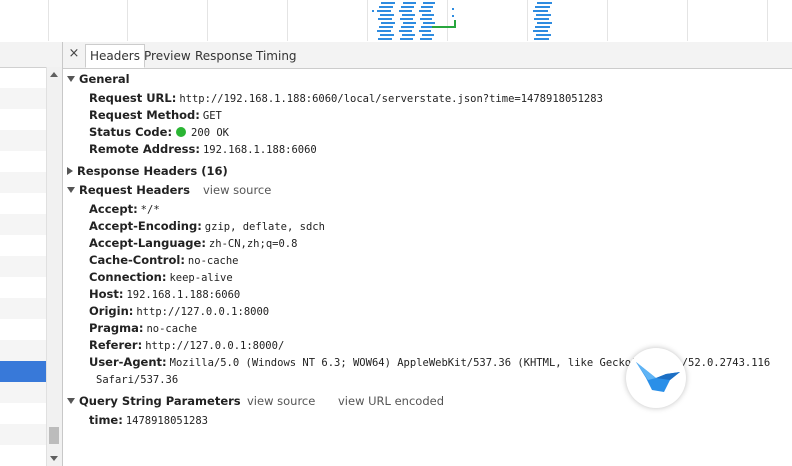 This screenshot has width=792, height=466. I want to click on scroll-up-icon, so click(54, 74).